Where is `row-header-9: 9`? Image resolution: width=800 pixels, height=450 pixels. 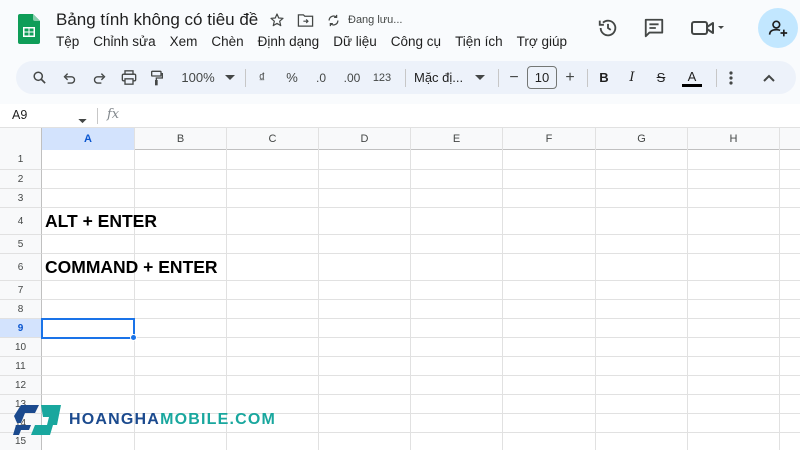 row-header-9: 9 is located at coordinates (21, 328).